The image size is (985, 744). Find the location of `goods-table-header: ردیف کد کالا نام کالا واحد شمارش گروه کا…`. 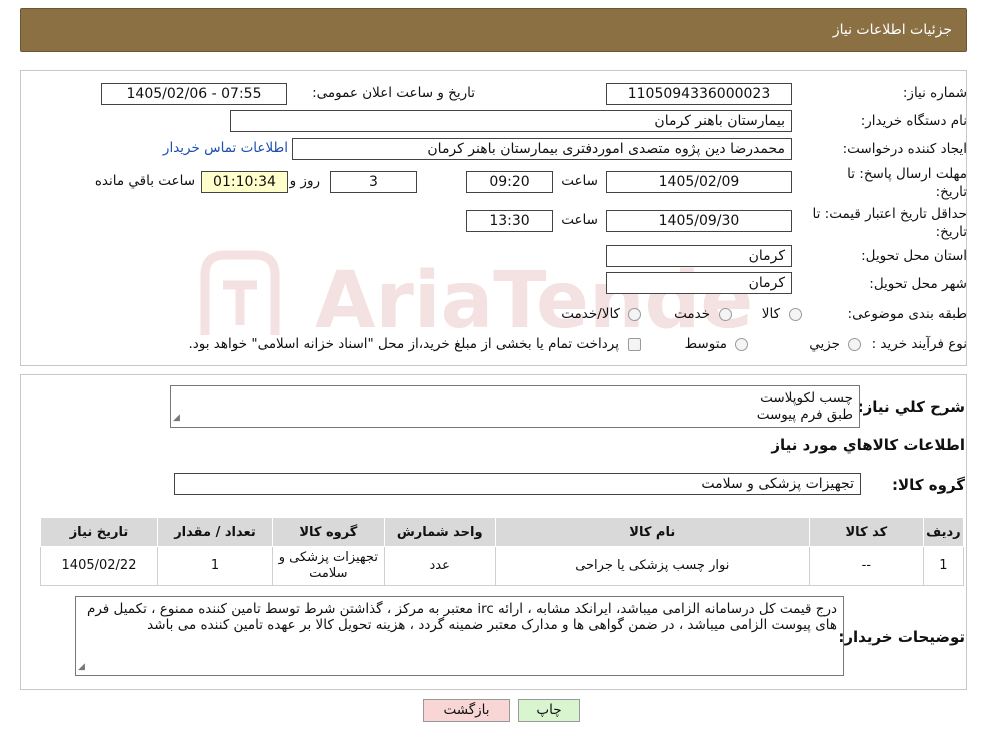

goods-table-header: ردیف کد کالا نام کالا واحد شمارش گروه کا… is located at coordinates (502, 532).